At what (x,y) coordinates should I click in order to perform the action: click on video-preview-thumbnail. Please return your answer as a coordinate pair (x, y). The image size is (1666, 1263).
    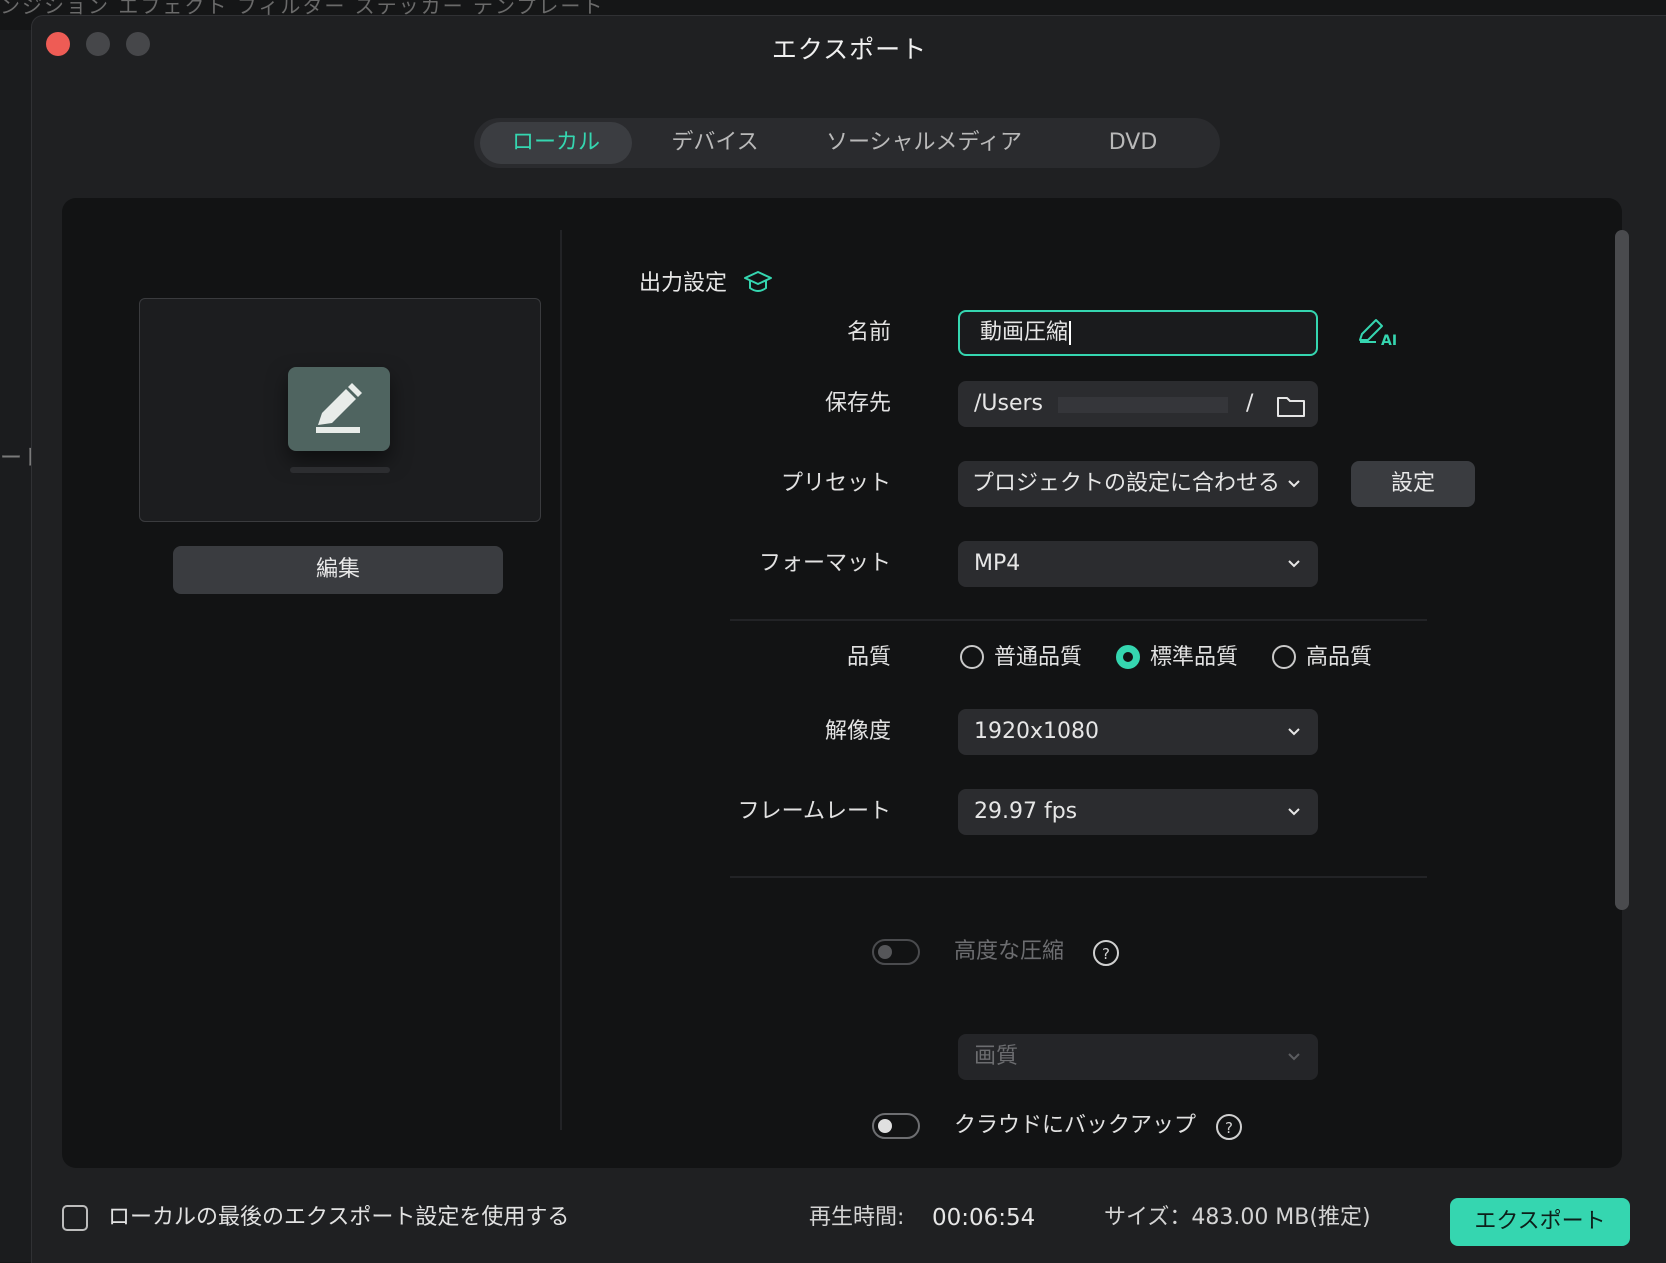
    Looking at the image, I should click on (340, 410).